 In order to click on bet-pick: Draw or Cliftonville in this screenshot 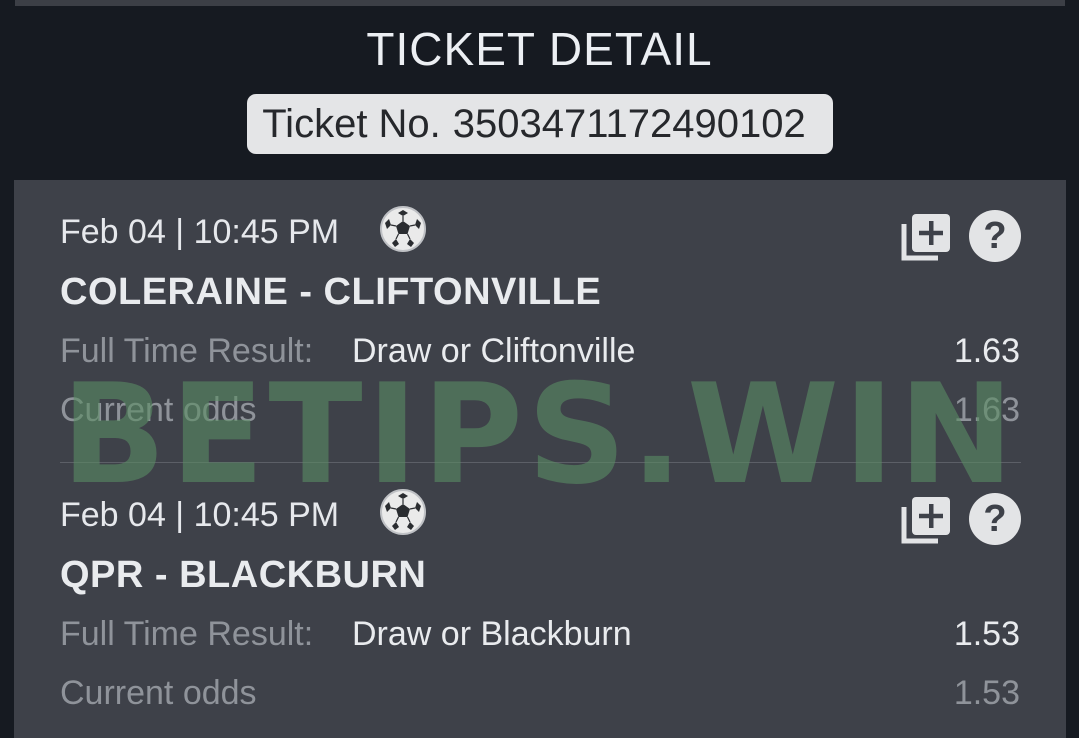, I will do `click(494, 351)`.